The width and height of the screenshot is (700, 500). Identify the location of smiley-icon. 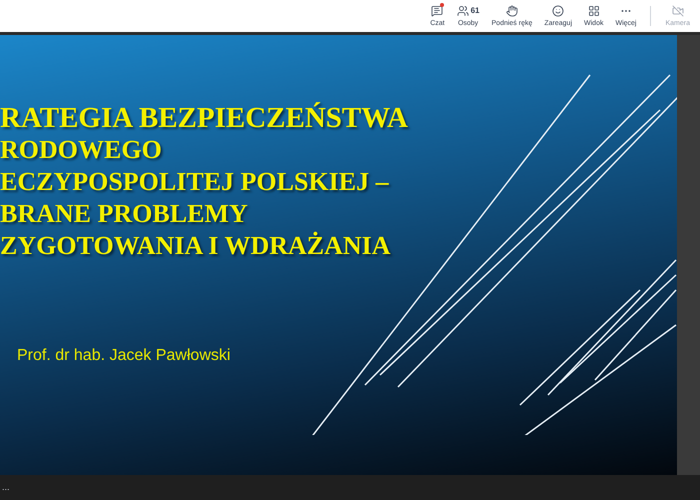
(558, 10).